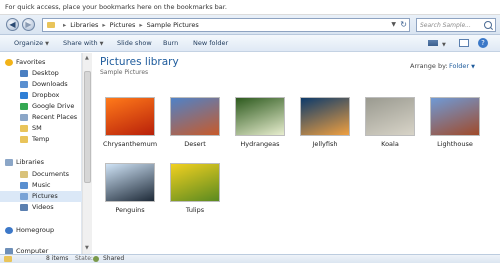 The height and width of the screenshot is (263, 500). What do you see at coordinates (403, 24) in the screenshot?
I see `refresh-icon: ↻` at bounding box center [403, 24].